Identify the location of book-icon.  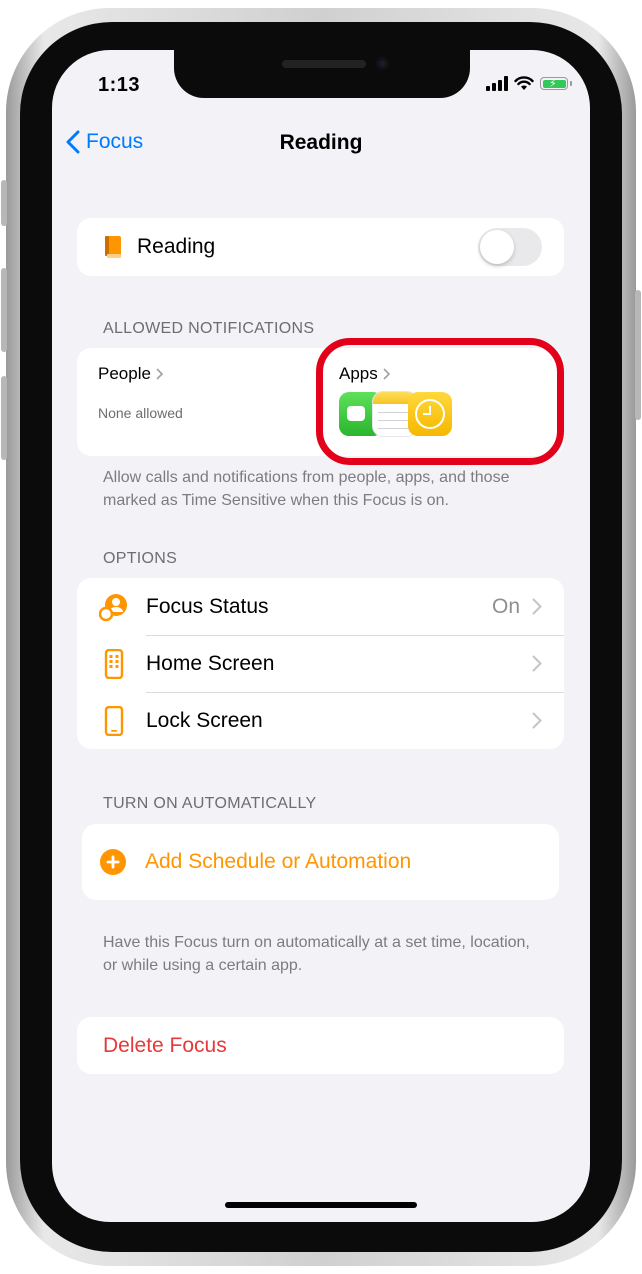
(113, 247).